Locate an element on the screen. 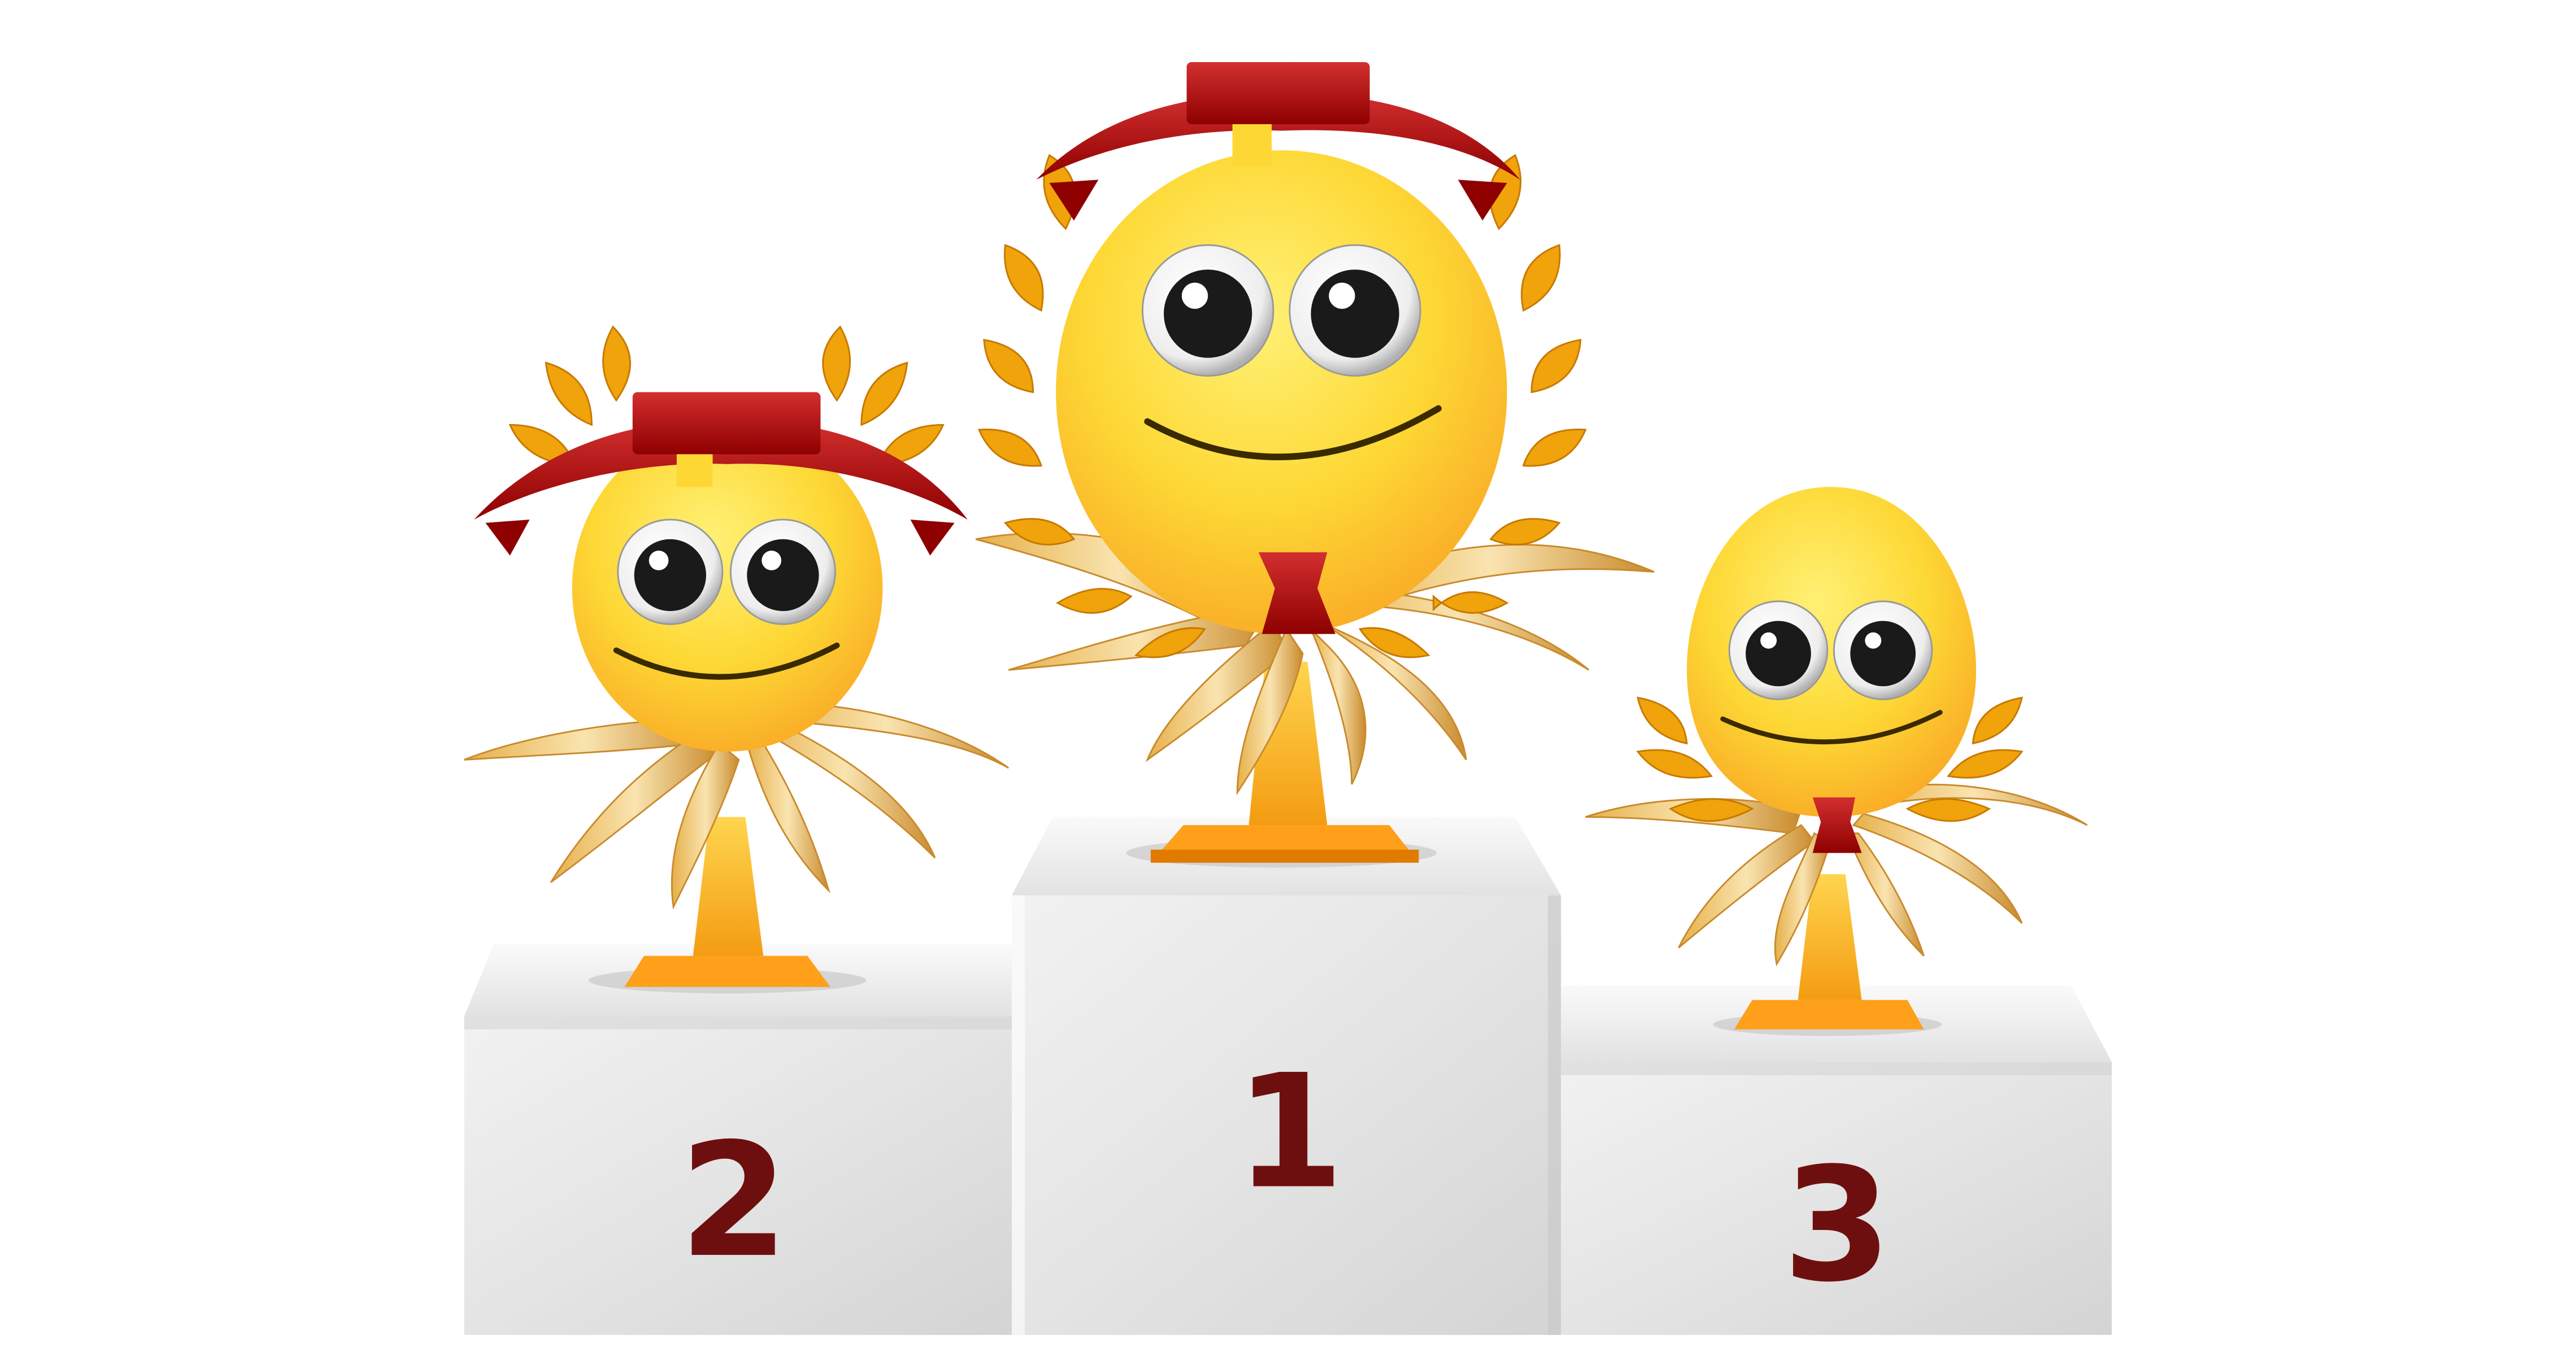 Image resolution: width=2576 pixels, height=1348 pixels. emoji-face-icon is located at coordinates (727, 589).